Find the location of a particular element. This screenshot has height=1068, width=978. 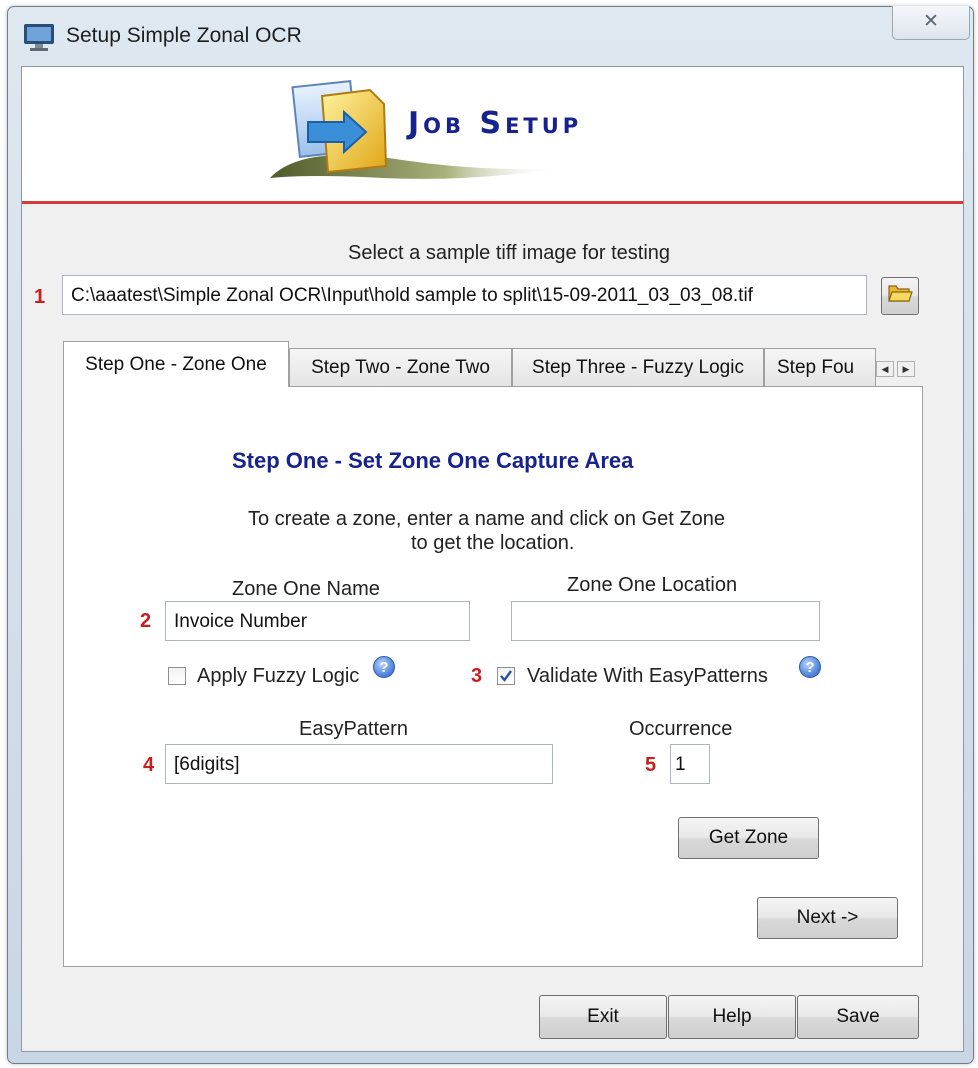

zone-location-label: Zone One Location is located at coordinates (652, 585).